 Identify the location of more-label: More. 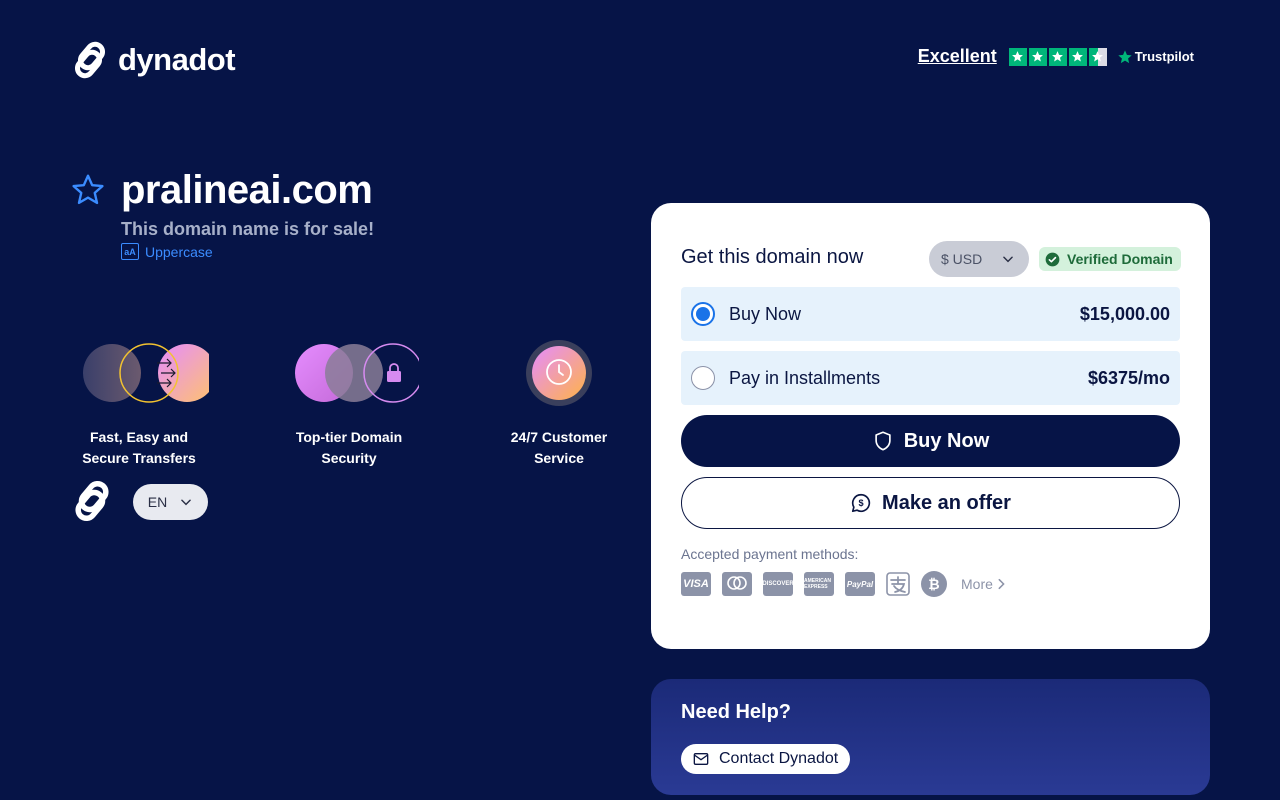
(977, 584).